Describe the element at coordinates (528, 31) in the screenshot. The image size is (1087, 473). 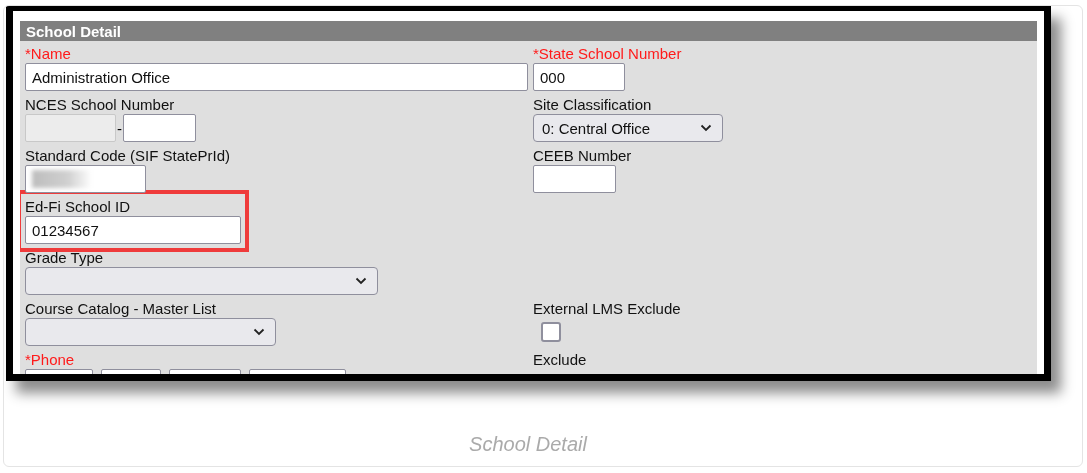
I see `panel-title: School Detail` at that location.